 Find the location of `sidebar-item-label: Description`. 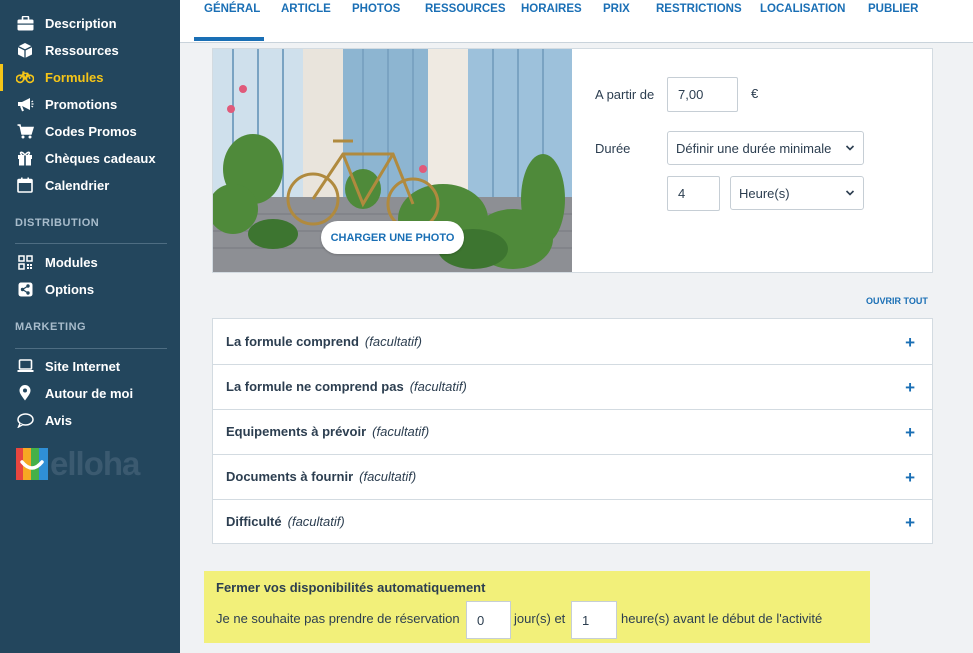

sidebar-item-label: Description is located at coordinates (81, 23).